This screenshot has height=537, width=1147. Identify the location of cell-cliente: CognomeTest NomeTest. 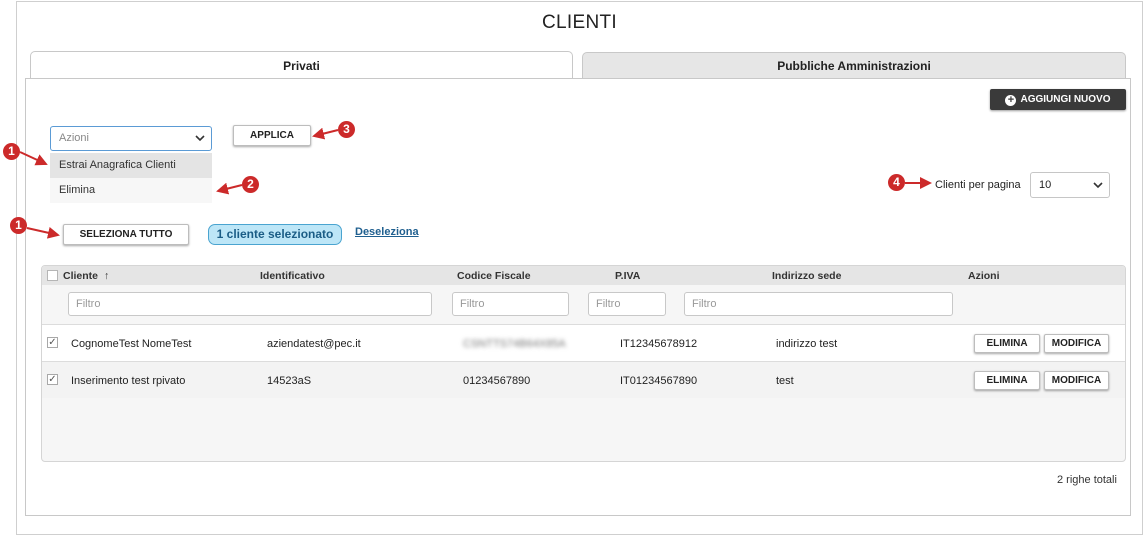
(131, 344).